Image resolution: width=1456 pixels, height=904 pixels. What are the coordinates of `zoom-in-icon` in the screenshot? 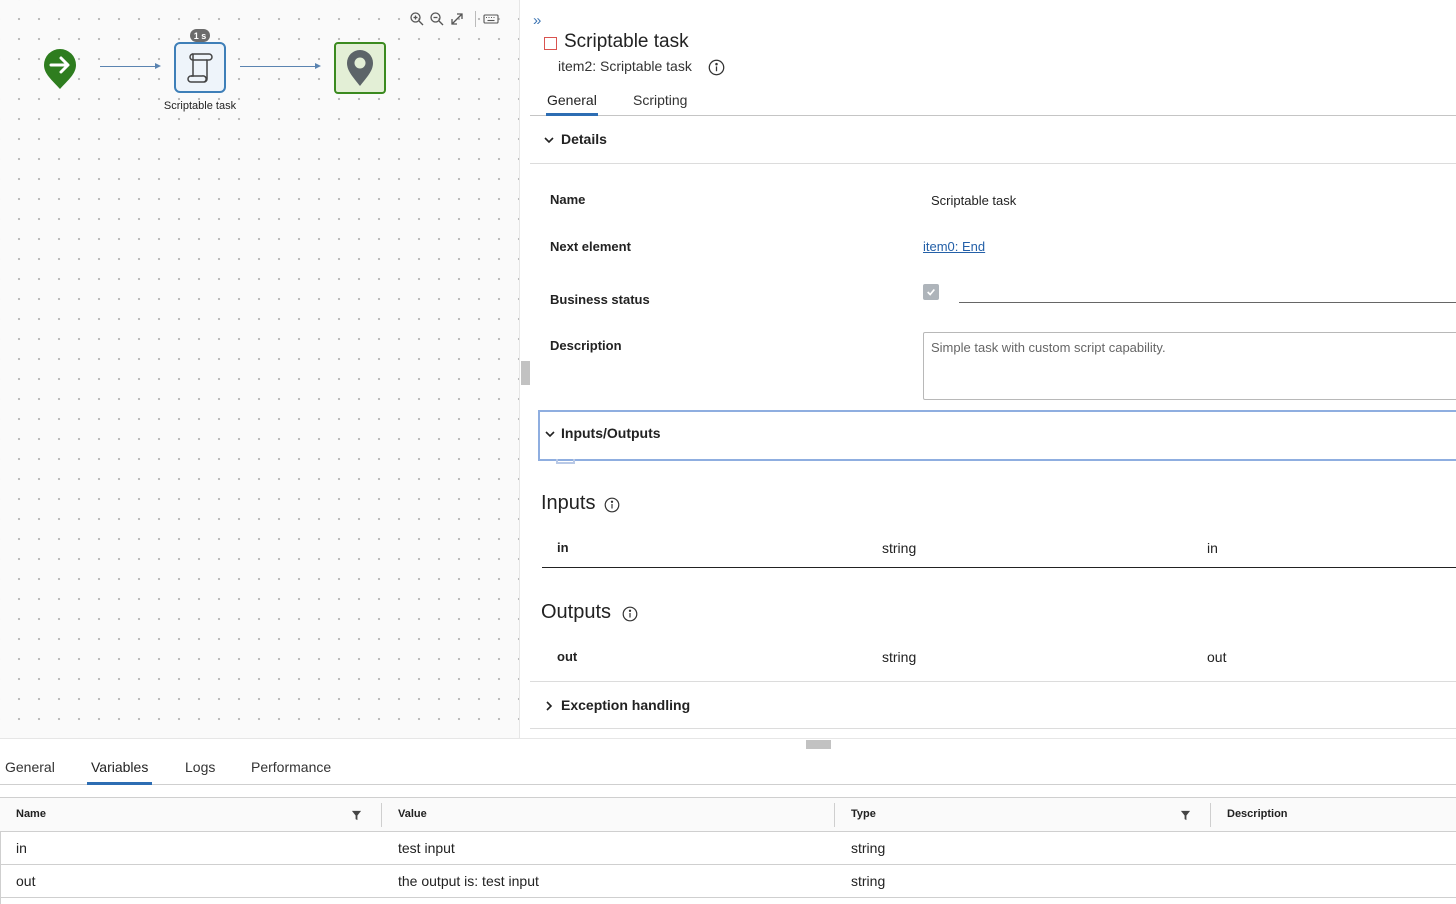 It's located at (417, 19).